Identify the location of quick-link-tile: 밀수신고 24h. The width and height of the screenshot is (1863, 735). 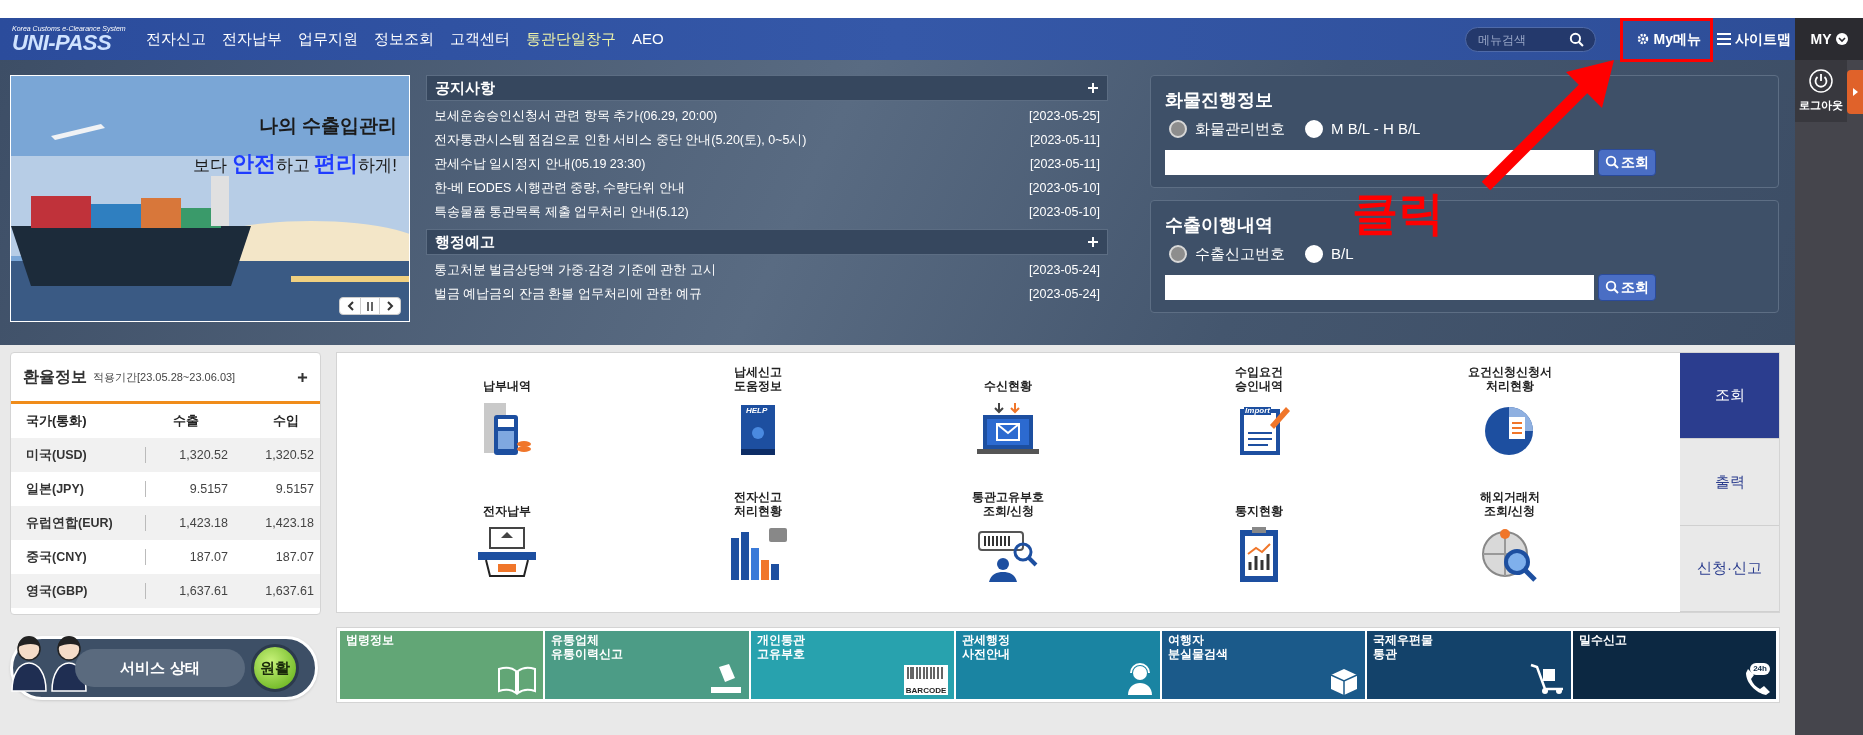
(1674, 665).